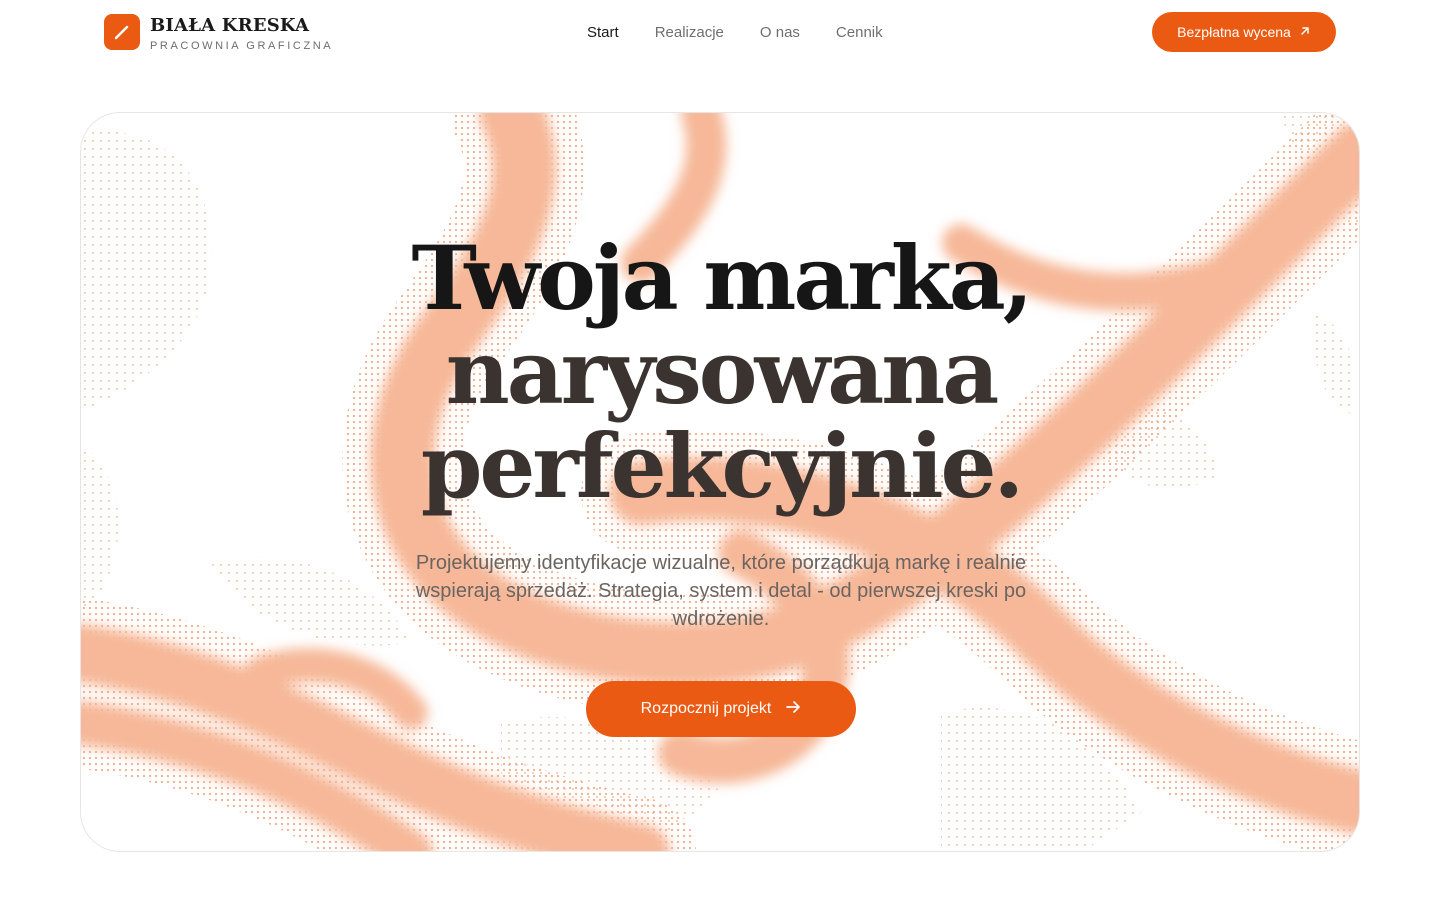 This screenshot has height=900, width=1440. I want to click on nav-item-realizacje: Realizacje, so click(689, 33).